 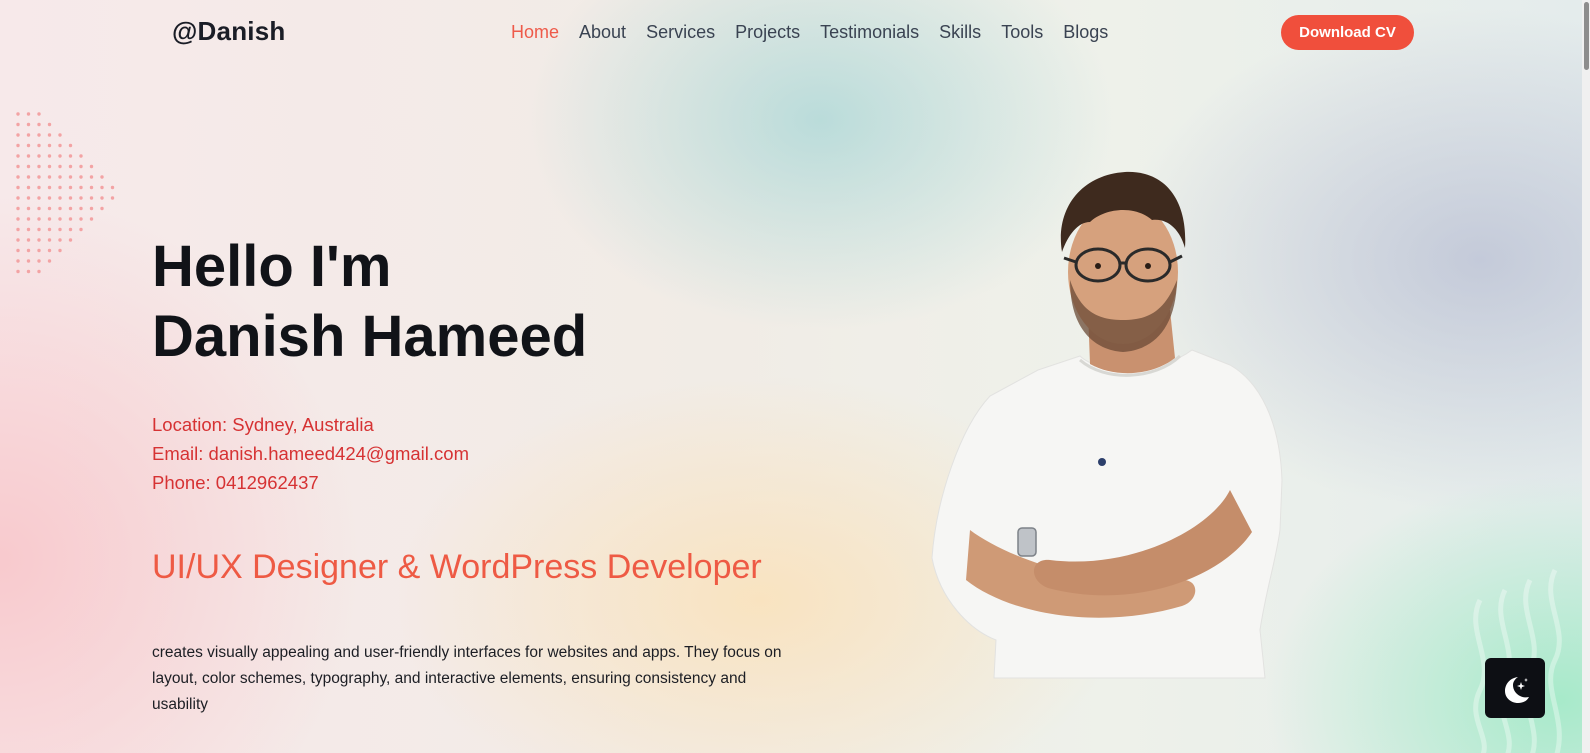 What do you see at coordinates (1347, 32) in the screenshot?
I see `download-cv-button: Download CV` at bounding box center [1347, 32].